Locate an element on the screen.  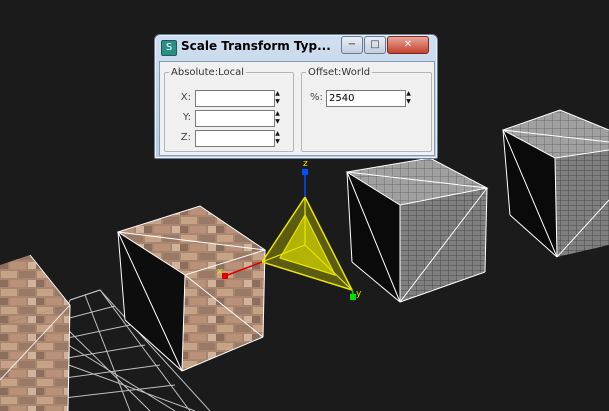
minimize-button: − is located at coordinates (352, 45).